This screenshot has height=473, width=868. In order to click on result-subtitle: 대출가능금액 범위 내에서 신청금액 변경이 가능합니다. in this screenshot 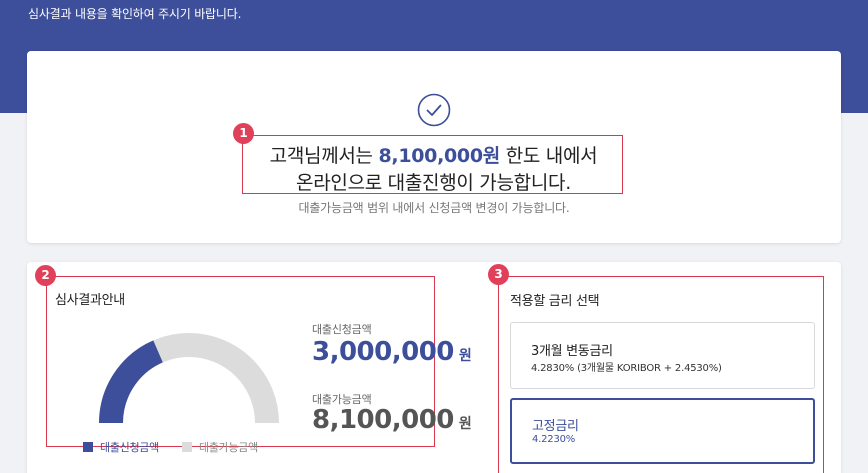, I will do `click(434, 208)`.